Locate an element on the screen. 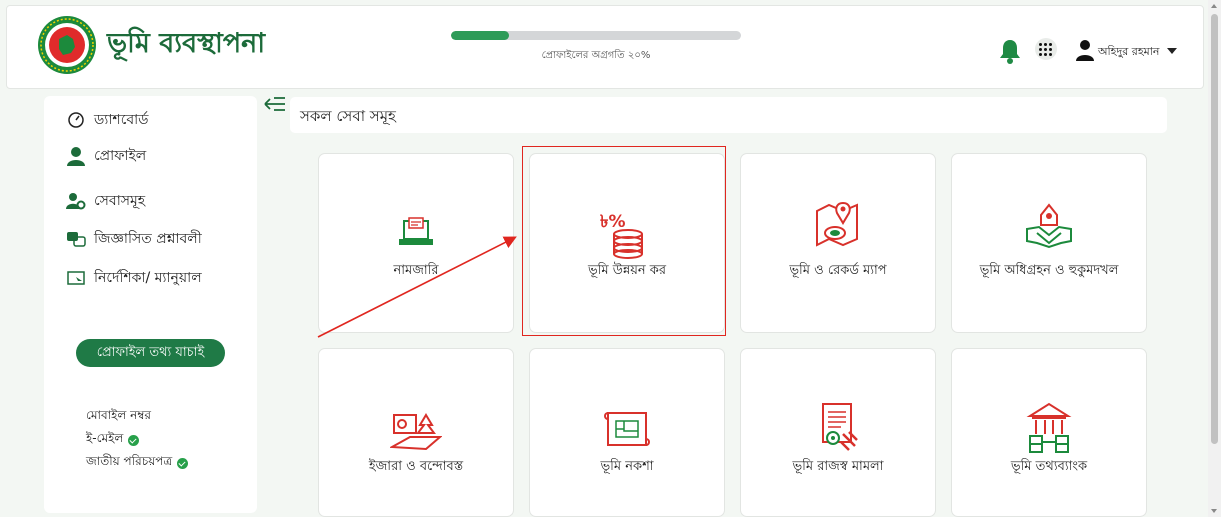  page-scrollbar is located at coordinates (1214, 258).